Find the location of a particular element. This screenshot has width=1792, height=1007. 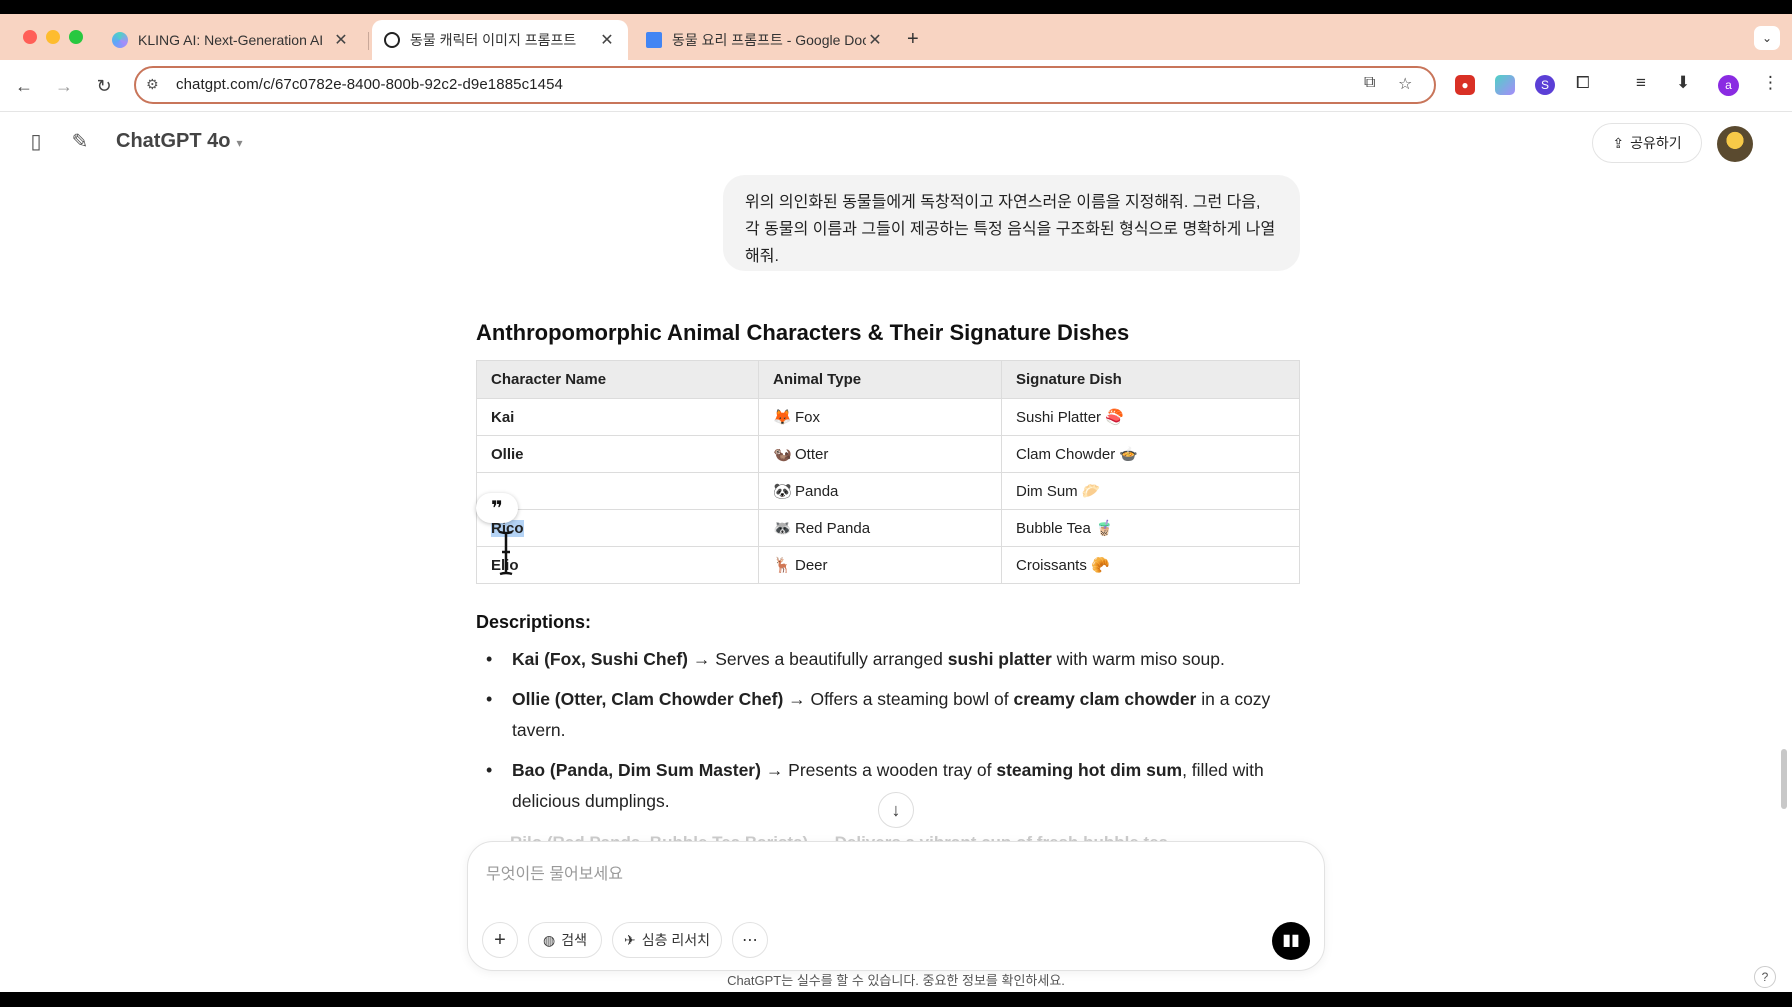

chevron-down-icon: ▾ is located at coordinates (239, 143).